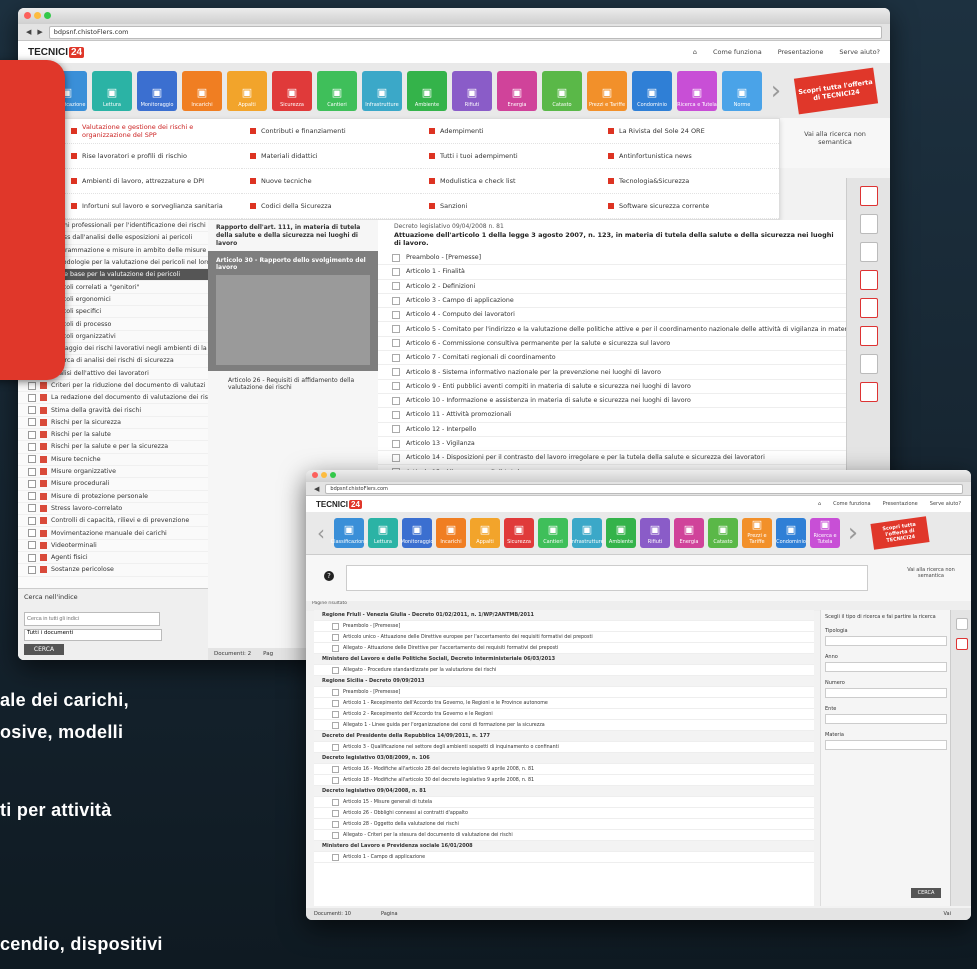 The image size is (977, 969). Describe the element at coordinates (961, 644) in the screenshot. I see `share-icon` at that location.